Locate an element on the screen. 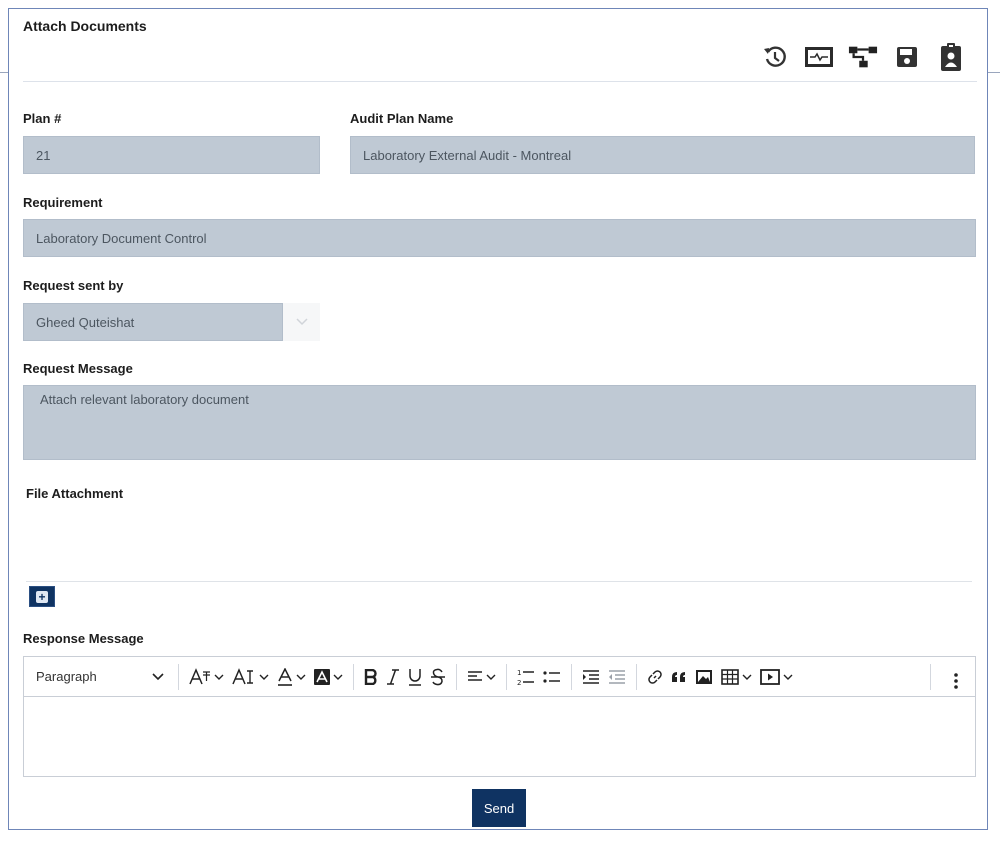 The image size is (1000, 842). alignment-button is located at coordinates (481, 677).